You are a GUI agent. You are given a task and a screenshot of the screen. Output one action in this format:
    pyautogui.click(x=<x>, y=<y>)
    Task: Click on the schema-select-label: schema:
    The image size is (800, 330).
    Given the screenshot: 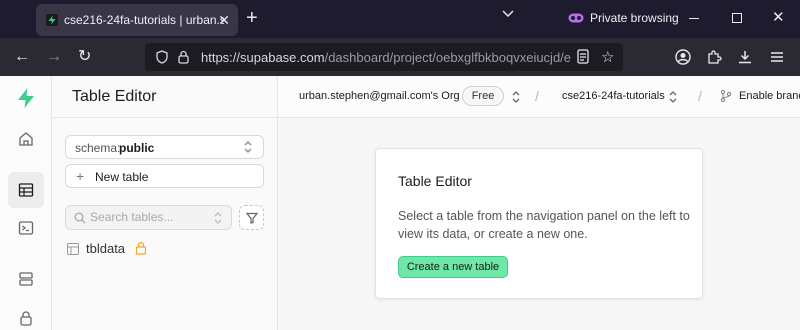 What is the action you would take?
    pyautogui.click(x=98, y=148)
    